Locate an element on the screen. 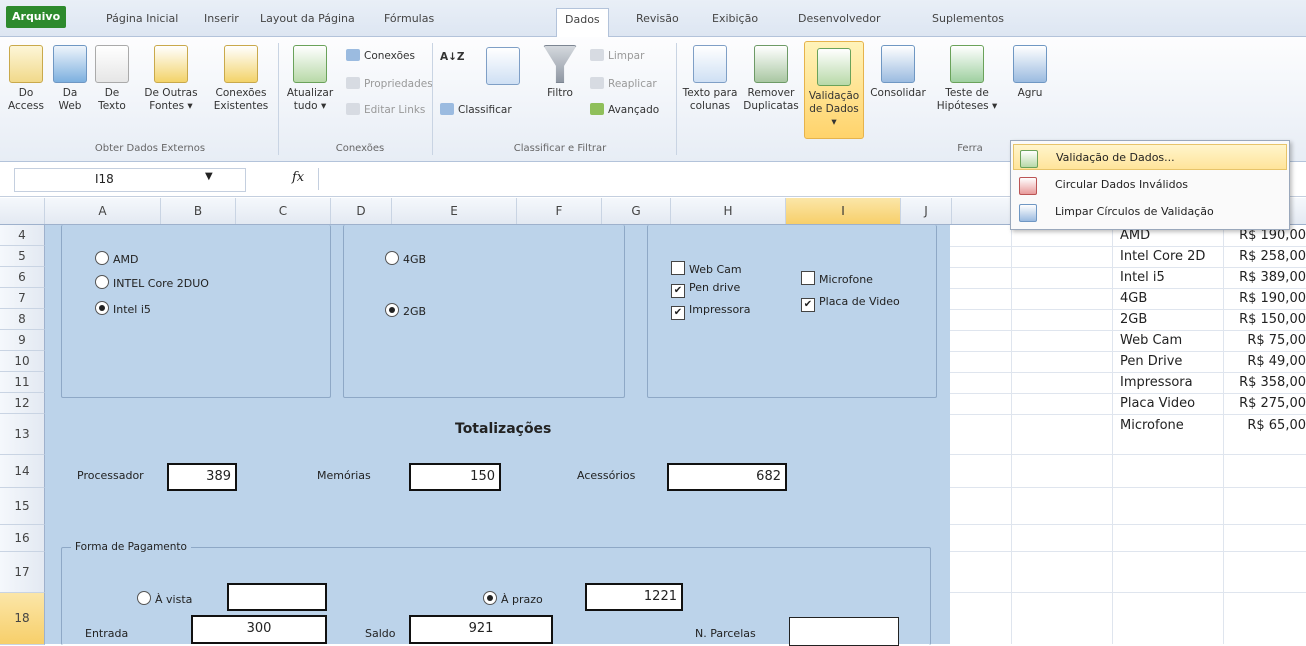  radio-4gb: 4GB is located at coordinates (405, 258).